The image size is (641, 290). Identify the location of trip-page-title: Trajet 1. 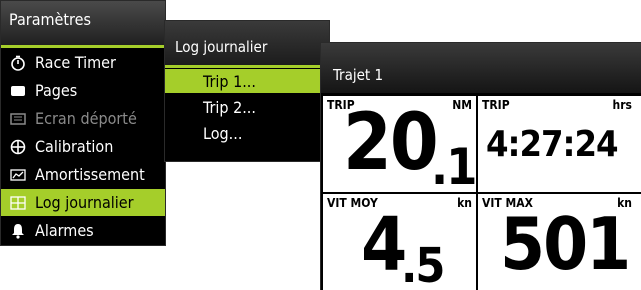
(481, 68).